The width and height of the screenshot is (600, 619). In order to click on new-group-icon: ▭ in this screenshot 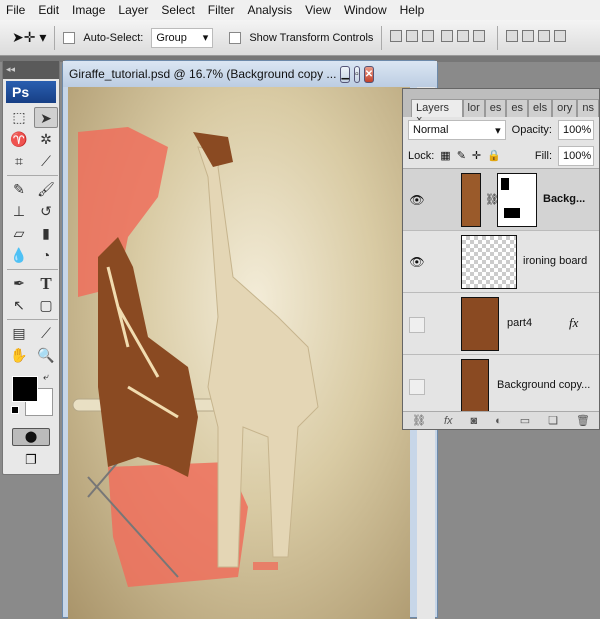, I will do `click(525, 420)`.